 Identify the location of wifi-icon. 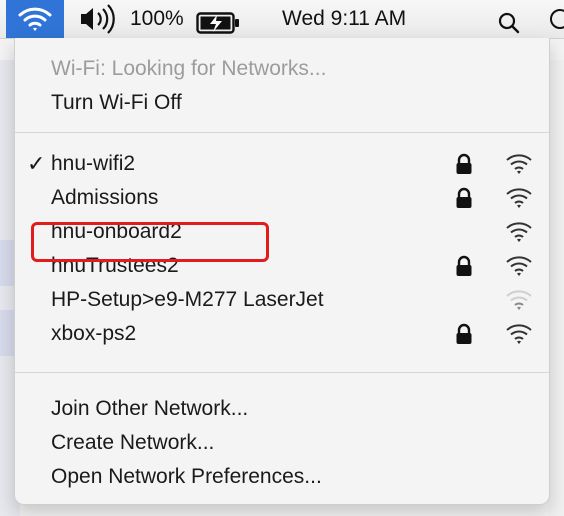
(35, 19).